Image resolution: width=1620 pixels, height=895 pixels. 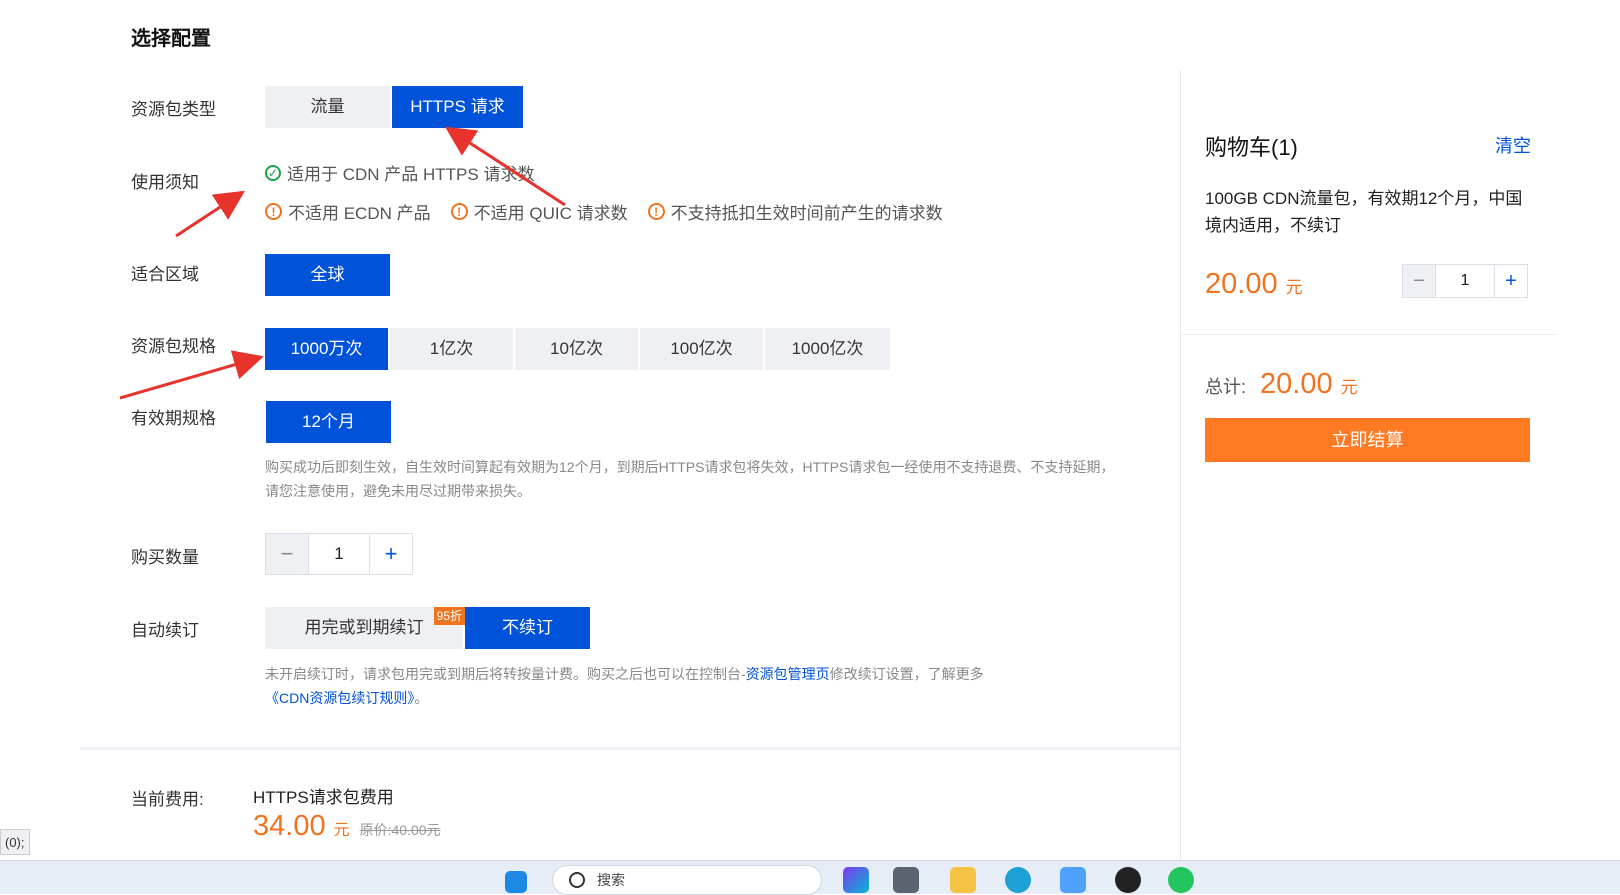 I want to click on annotation-arrow-notice, so click(x=210, y=214).